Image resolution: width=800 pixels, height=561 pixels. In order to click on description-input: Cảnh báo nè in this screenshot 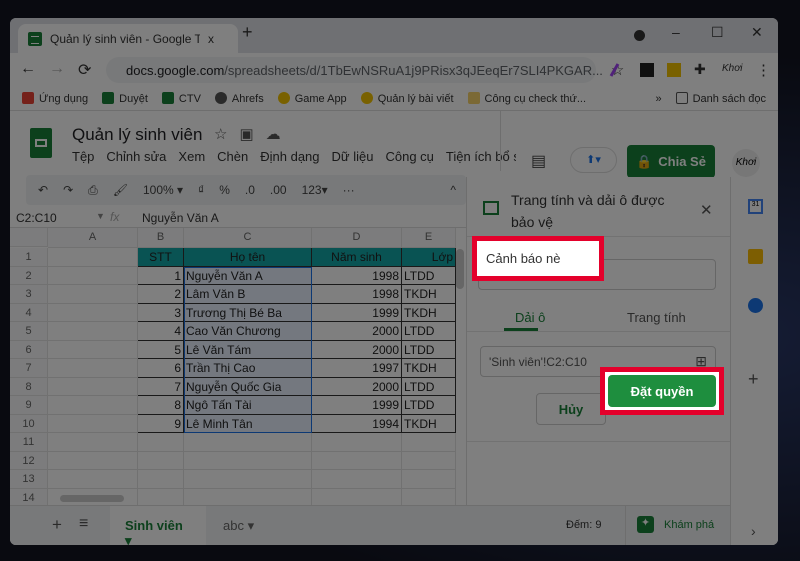, I will do `click(538, 258)`.